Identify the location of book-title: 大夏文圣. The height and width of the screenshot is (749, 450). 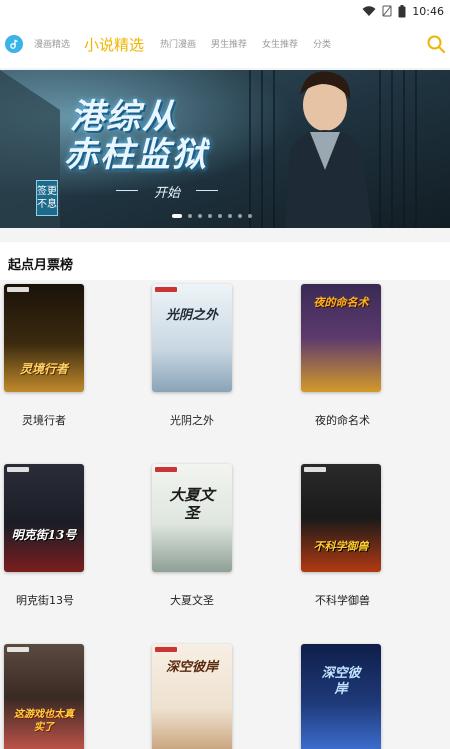
(192, 600).